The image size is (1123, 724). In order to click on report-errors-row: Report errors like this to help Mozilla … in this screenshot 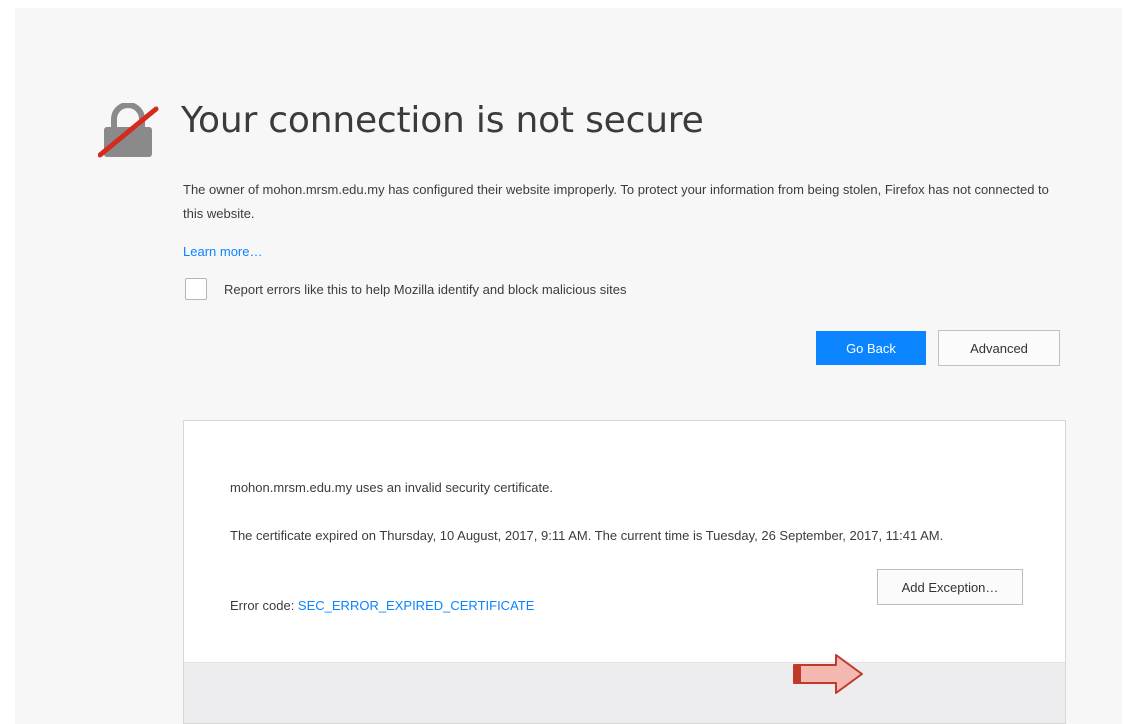, I will do `click(405, 289)`.